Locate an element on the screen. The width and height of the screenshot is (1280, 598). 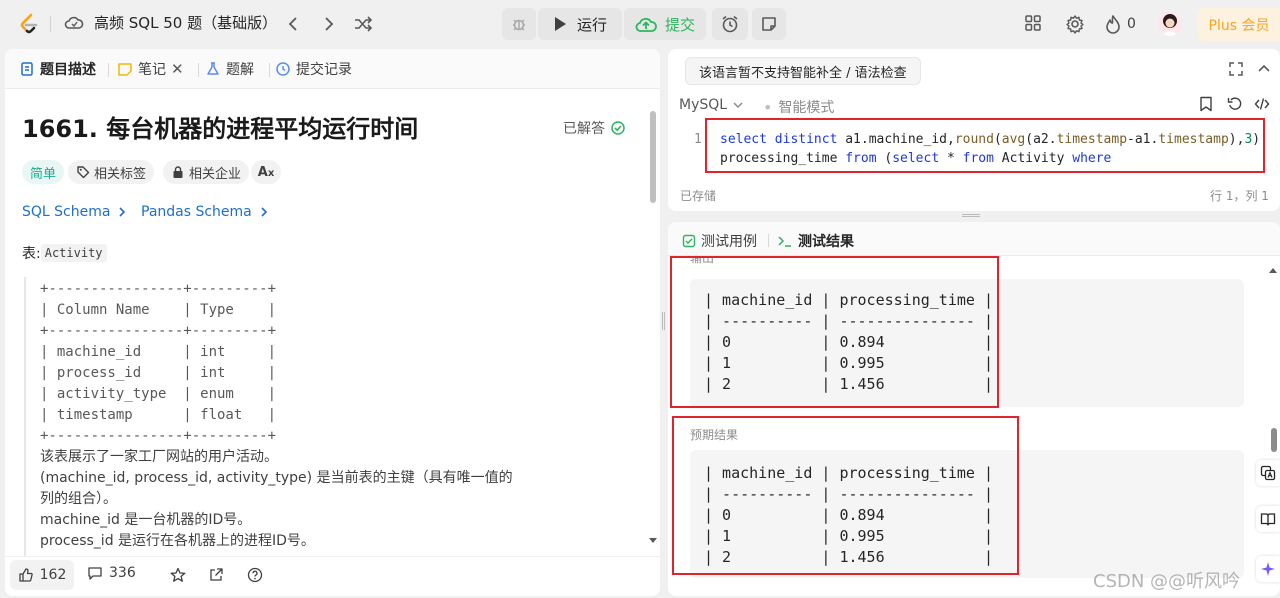
difficulty-badge: 简单 is located at coordinates (43, 172).